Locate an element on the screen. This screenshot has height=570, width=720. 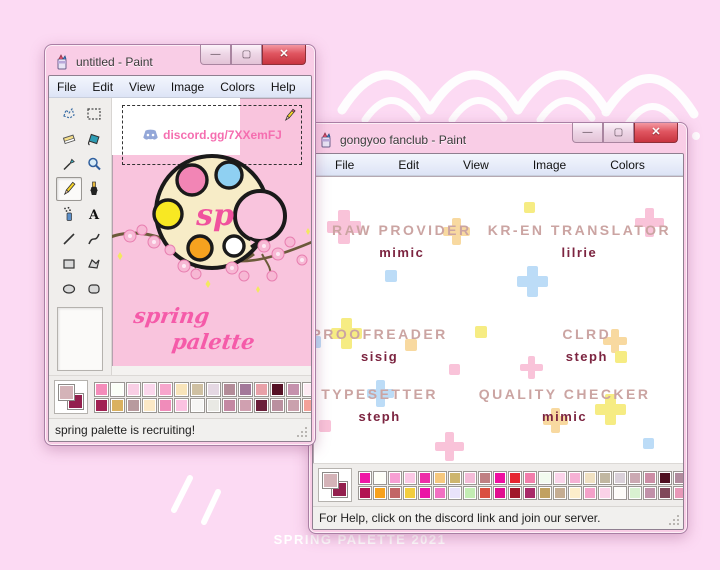
tool-select-icon is located at coordinates (94, 114).